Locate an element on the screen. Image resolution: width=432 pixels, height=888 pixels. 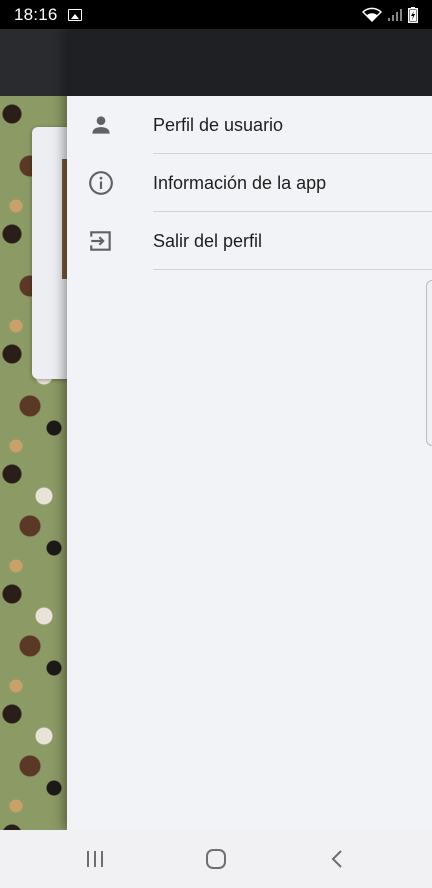
info-icon is located at coordinates (101, 183).